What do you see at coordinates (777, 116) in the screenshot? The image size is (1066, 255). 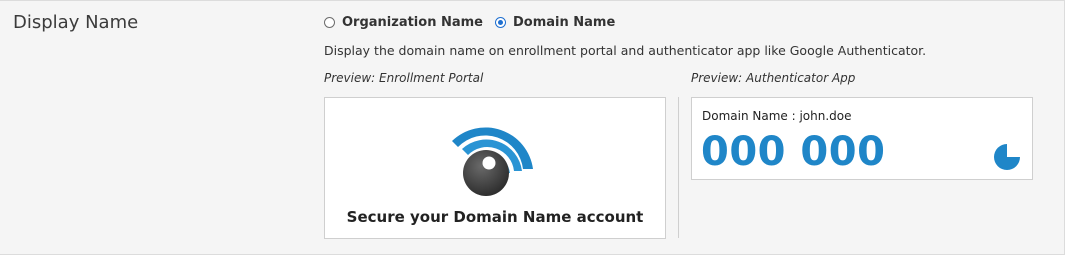 I see `authenticator-account-name: Domain Name : john.doe` at bounding box center [777, 116].